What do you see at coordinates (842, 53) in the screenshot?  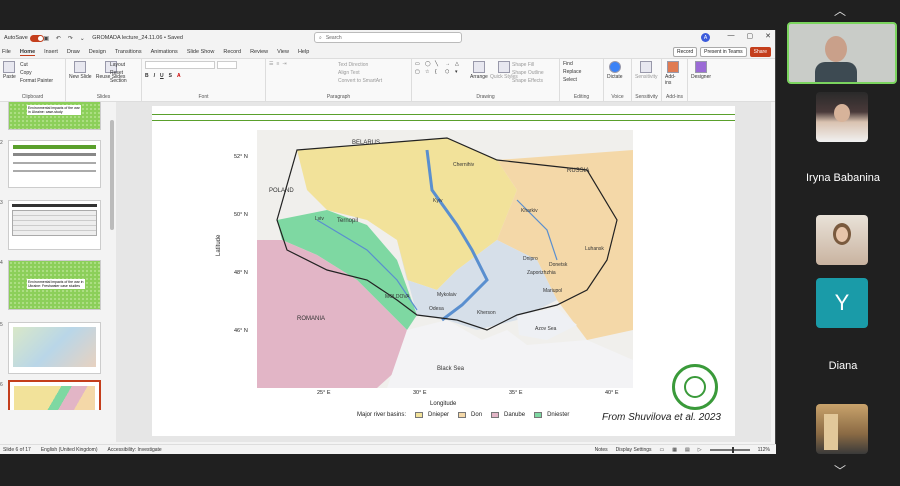 I see `active-speaker-video` at bounding box center [842, 53].